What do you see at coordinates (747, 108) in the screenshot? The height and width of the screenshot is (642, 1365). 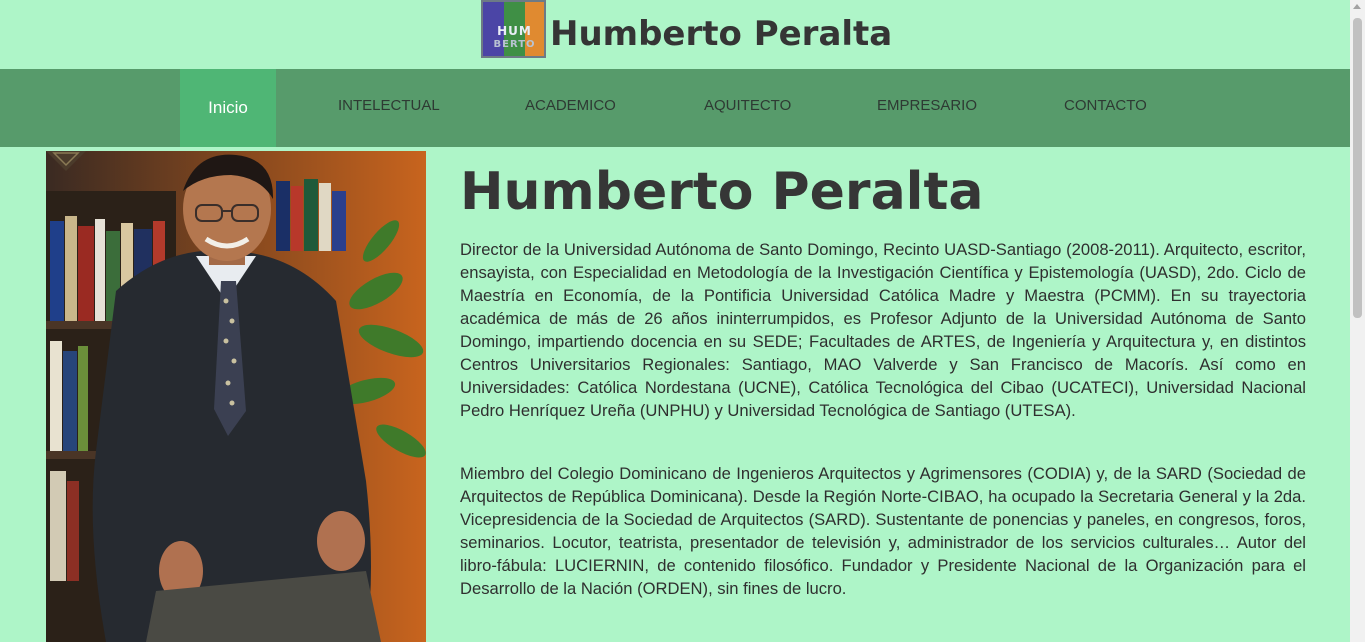 I see `nav-item-aquitecto: AQUITECTO` at bounding box center [747, 108].